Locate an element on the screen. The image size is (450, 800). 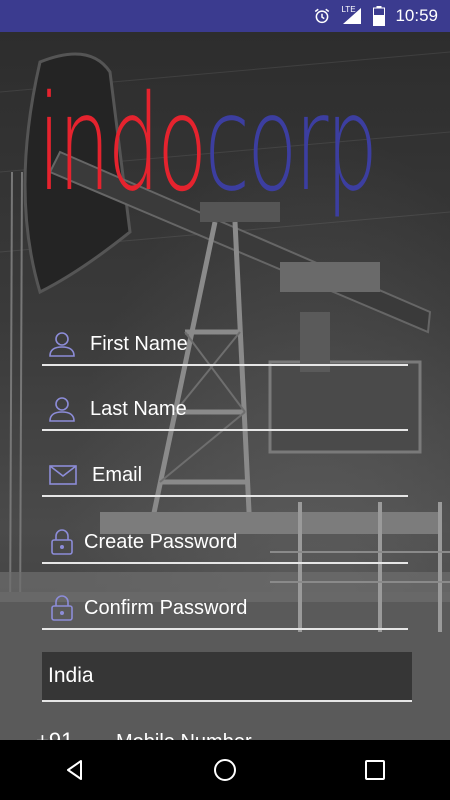
home-button is located at coordinates (225, 770).